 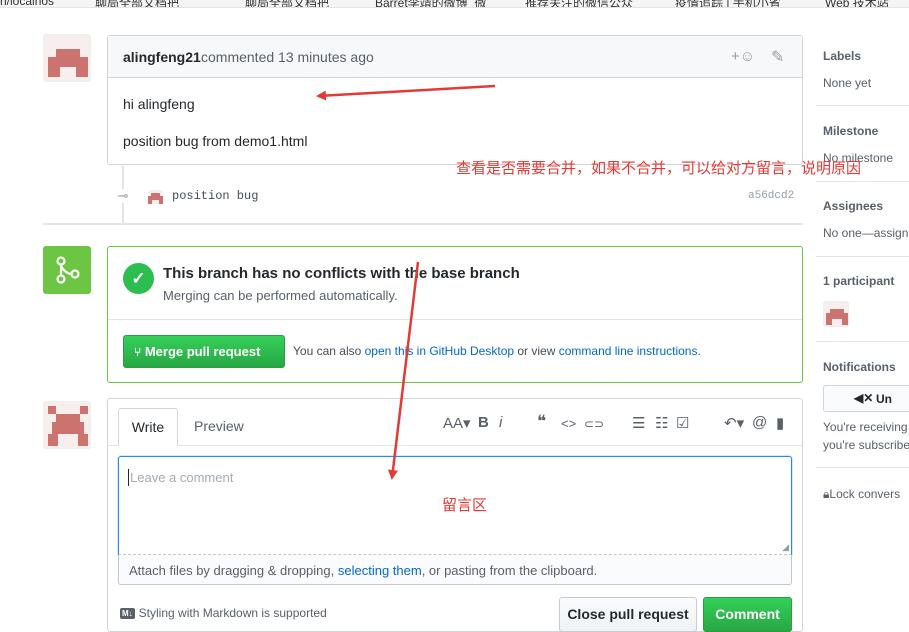 What do you see at coordinates (406, 92) in the screenshot?
I see `arrow-to-comment` at bounding box center [406, 92].